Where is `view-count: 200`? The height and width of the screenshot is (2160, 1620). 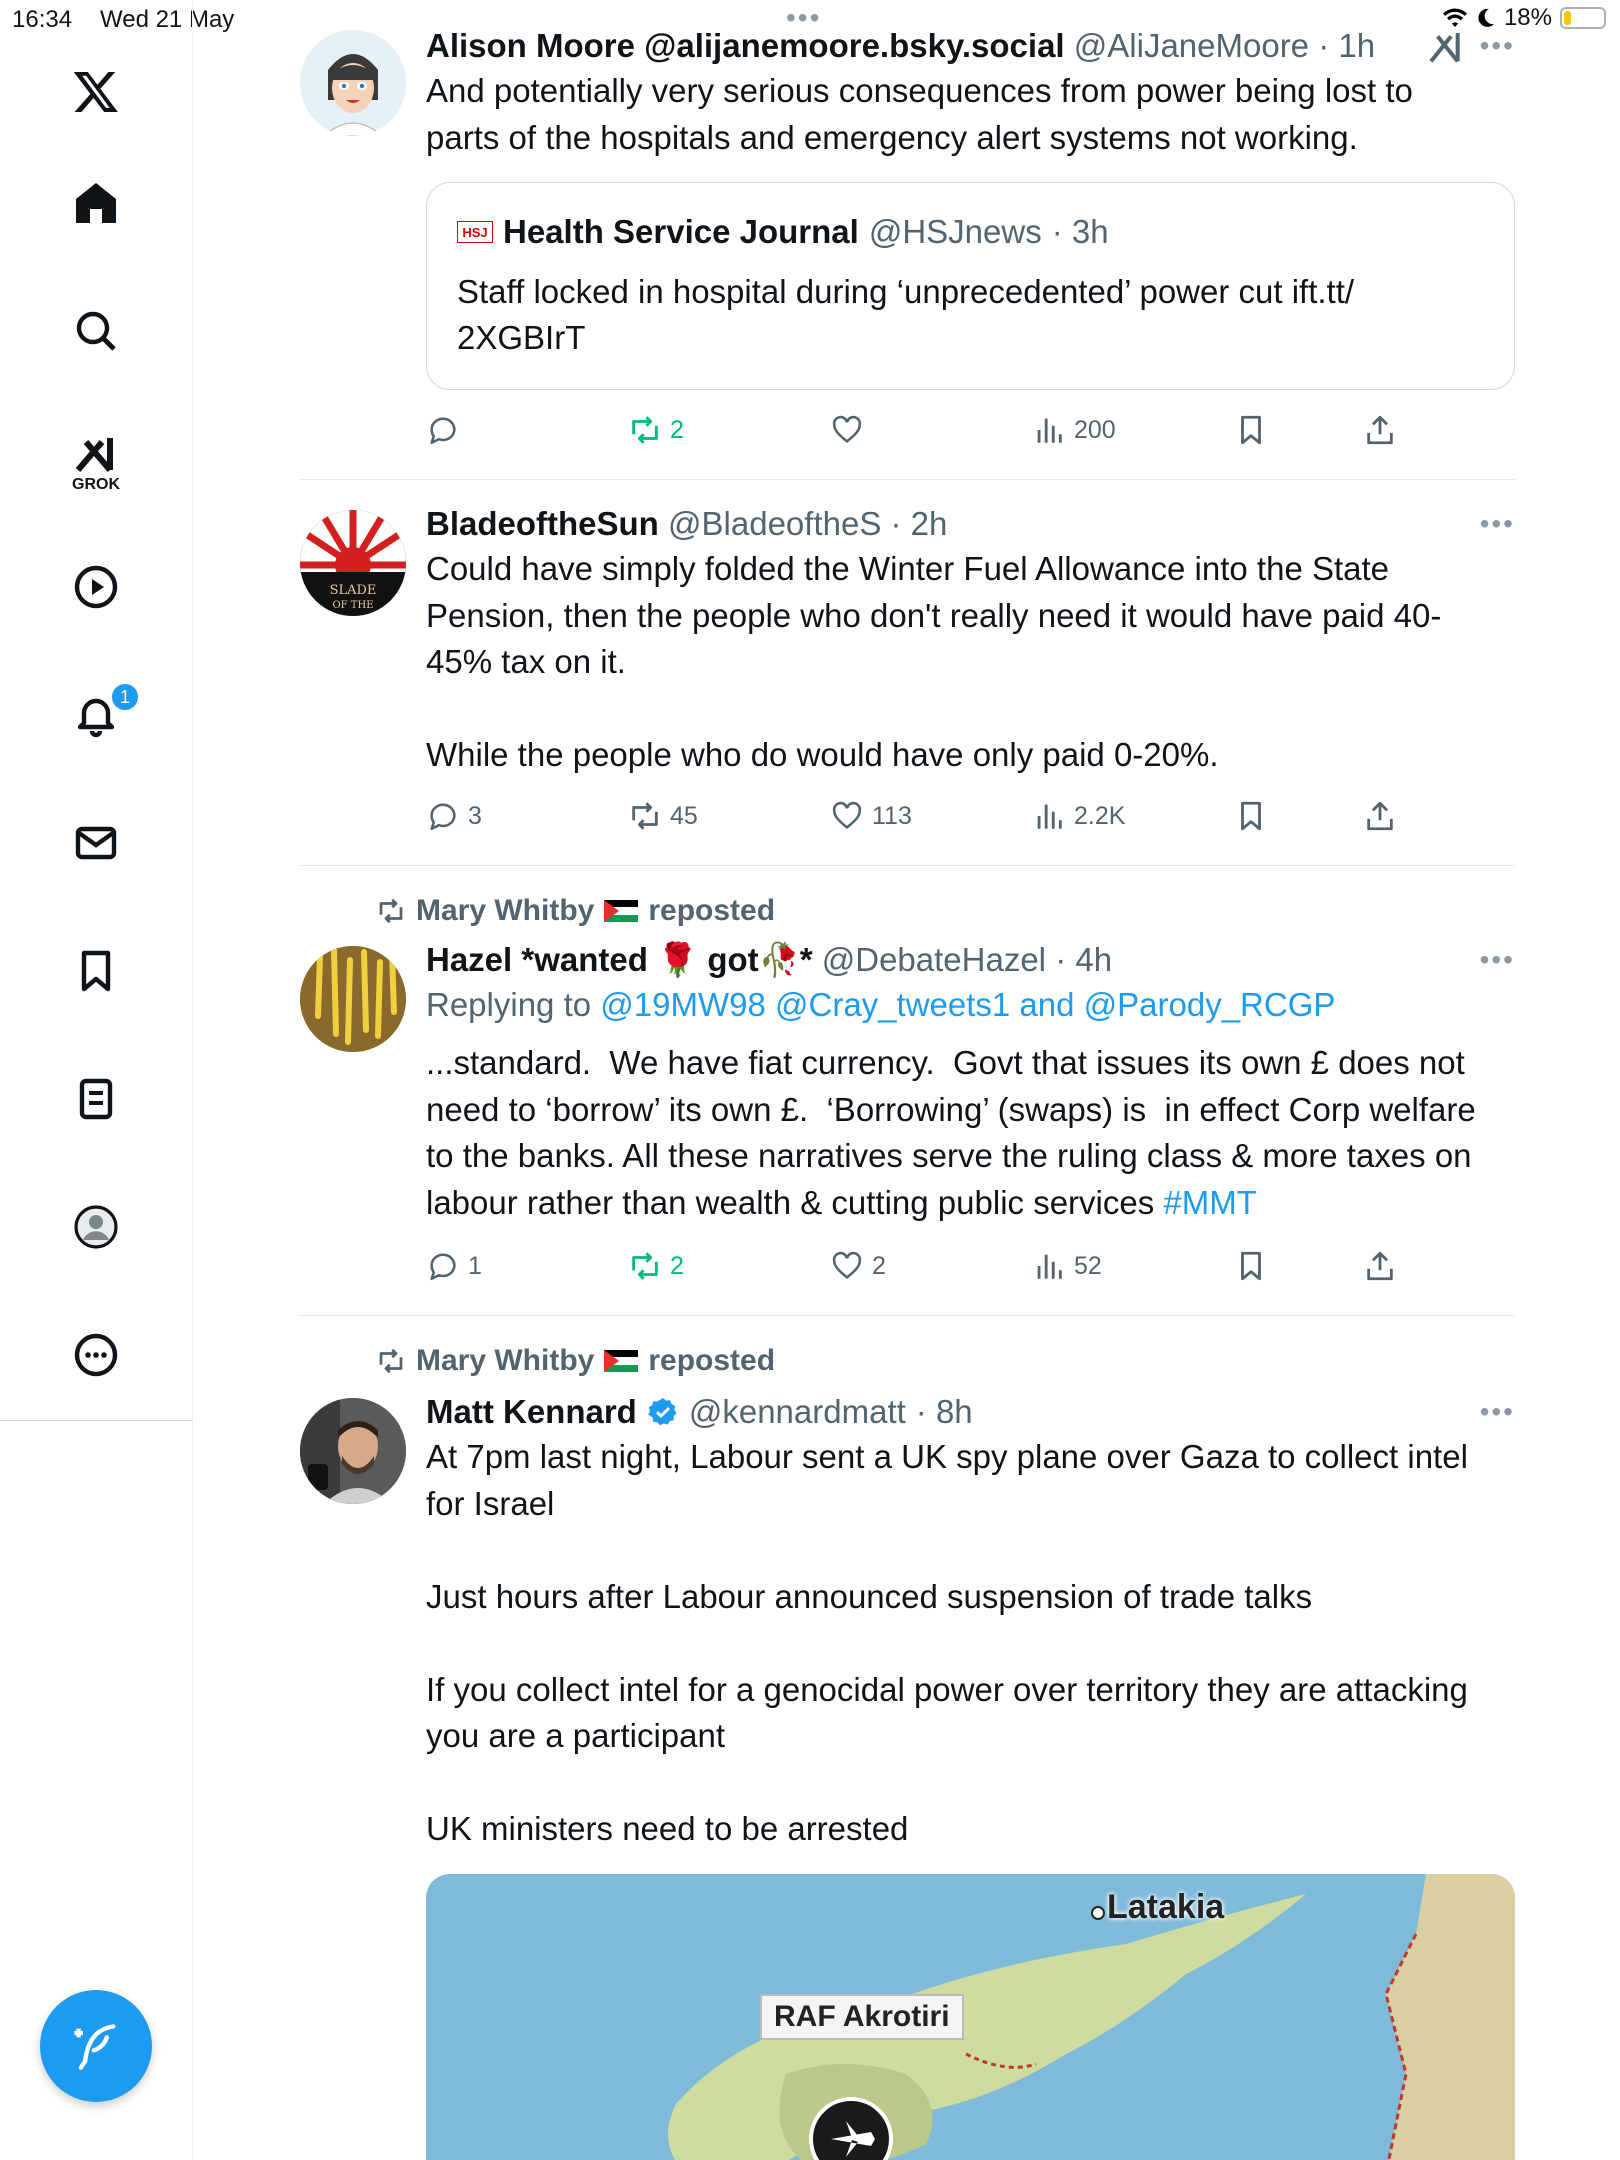 view-count: 200 is located at coordinates (1095, 429).